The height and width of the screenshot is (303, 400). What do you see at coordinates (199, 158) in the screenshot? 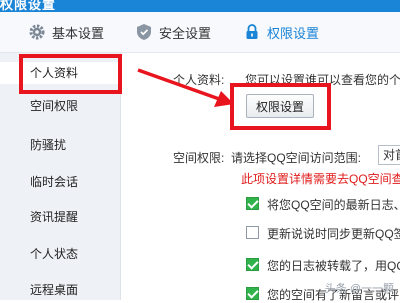
I see `space-row-label: 空间权限:` at bounding box center [199, 158].